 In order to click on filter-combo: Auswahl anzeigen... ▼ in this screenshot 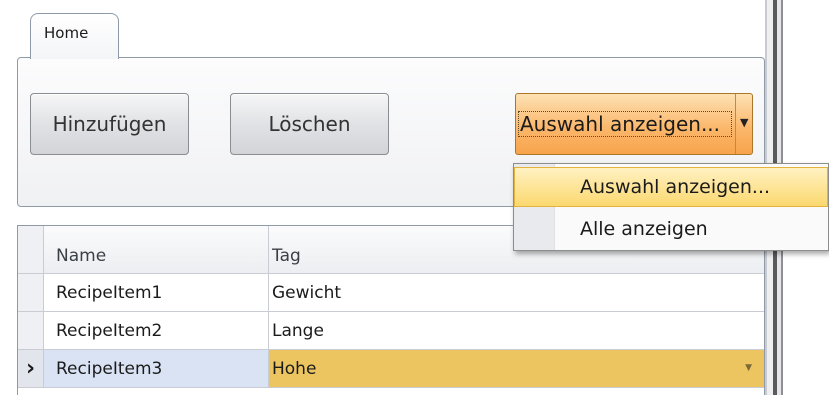, I will do `click(634, 124)`.